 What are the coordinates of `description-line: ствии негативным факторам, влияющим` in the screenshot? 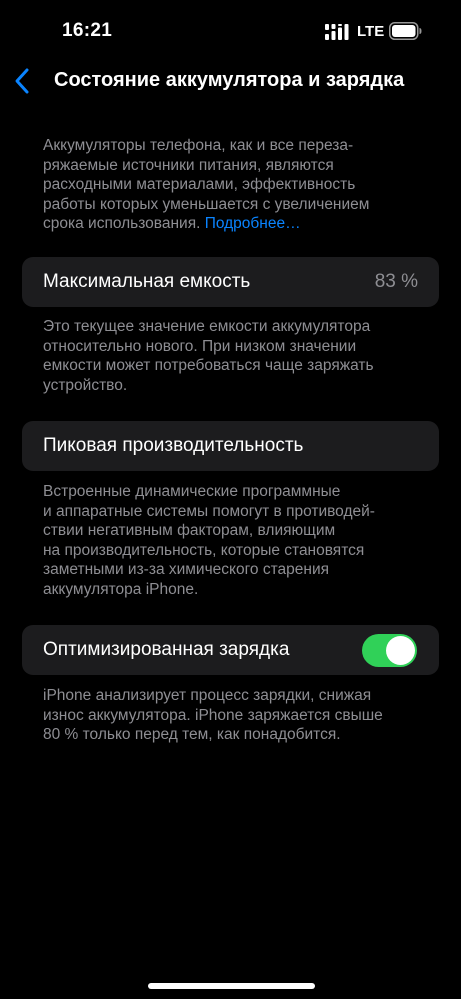 It's located at (189, 530).